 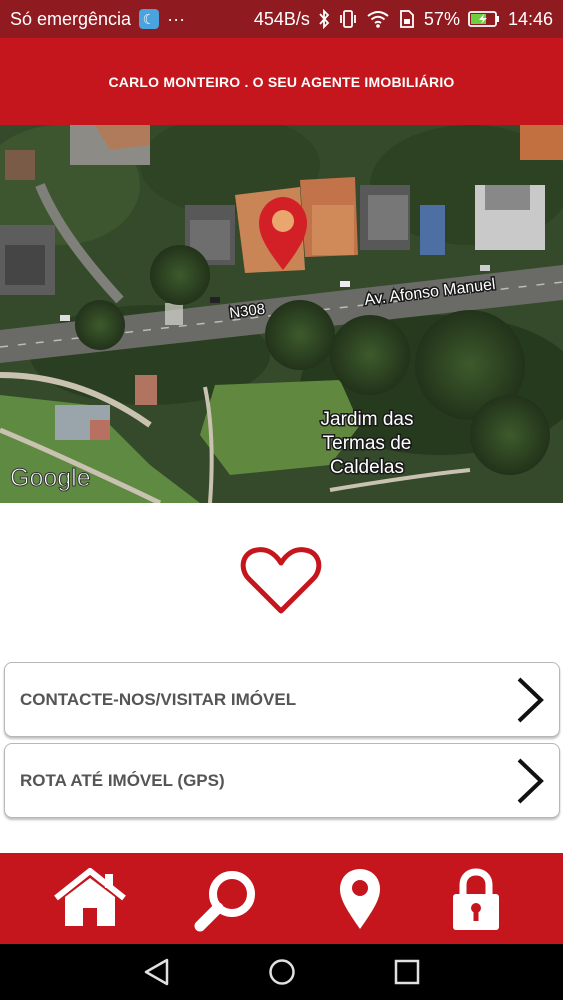 I want to click on favorite-button, so click(x=281, y=581).